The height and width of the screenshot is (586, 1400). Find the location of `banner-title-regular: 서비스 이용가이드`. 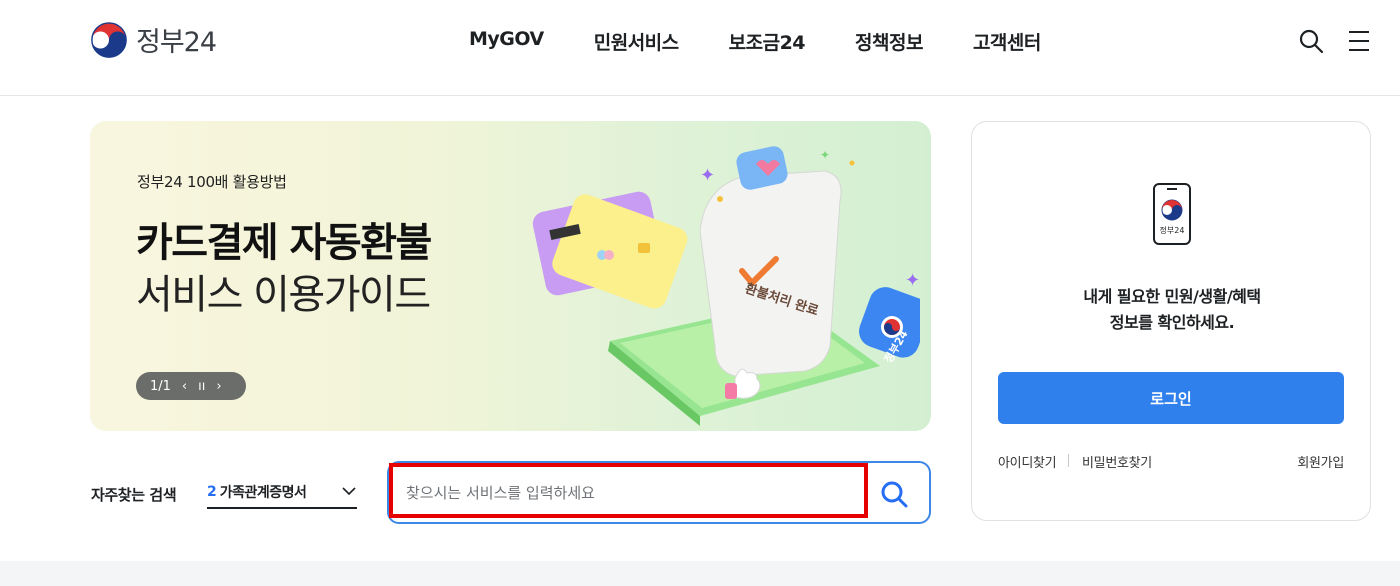

banner-title-regular: 서비스 이용가이드 is located at coordinates (283, 295).